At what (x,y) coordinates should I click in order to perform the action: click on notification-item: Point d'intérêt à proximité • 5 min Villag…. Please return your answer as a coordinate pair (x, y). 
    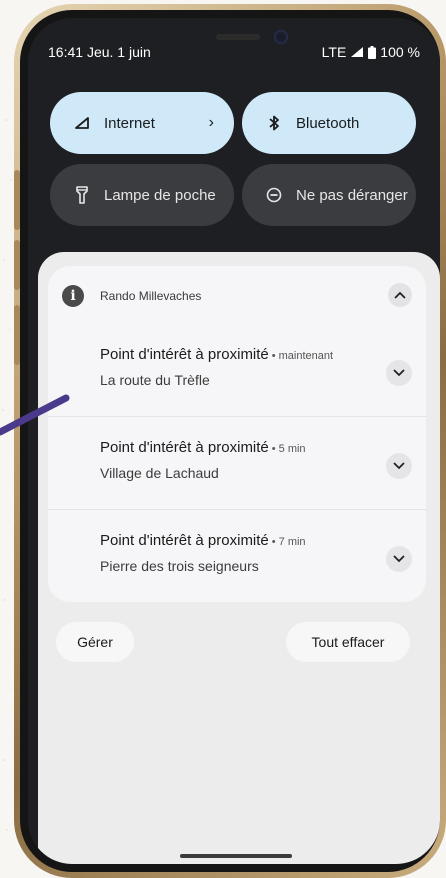
    Looking at the image, I should click on (237, 463).